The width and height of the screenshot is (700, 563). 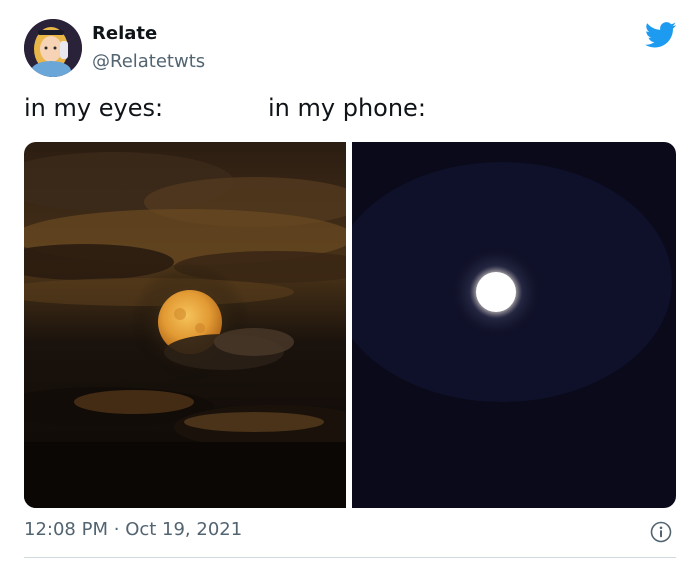 I want to click on author-handle: @Relatetwts, so click(x=148, y=61).